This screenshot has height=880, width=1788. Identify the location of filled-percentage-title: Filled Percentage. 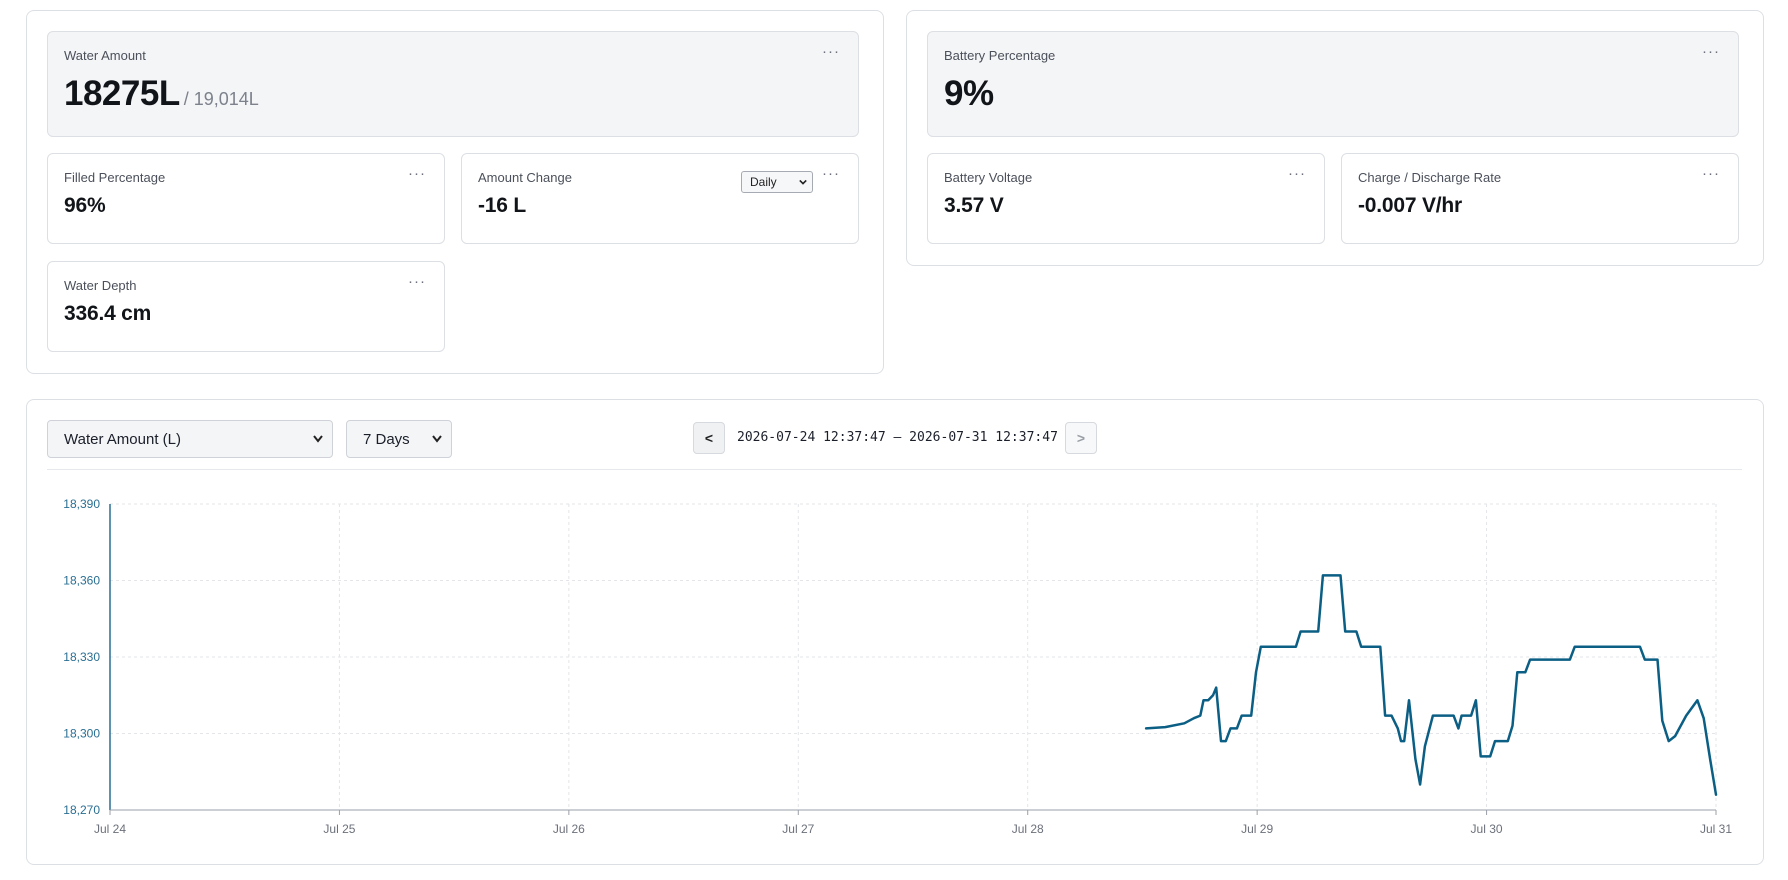
(115, 177).